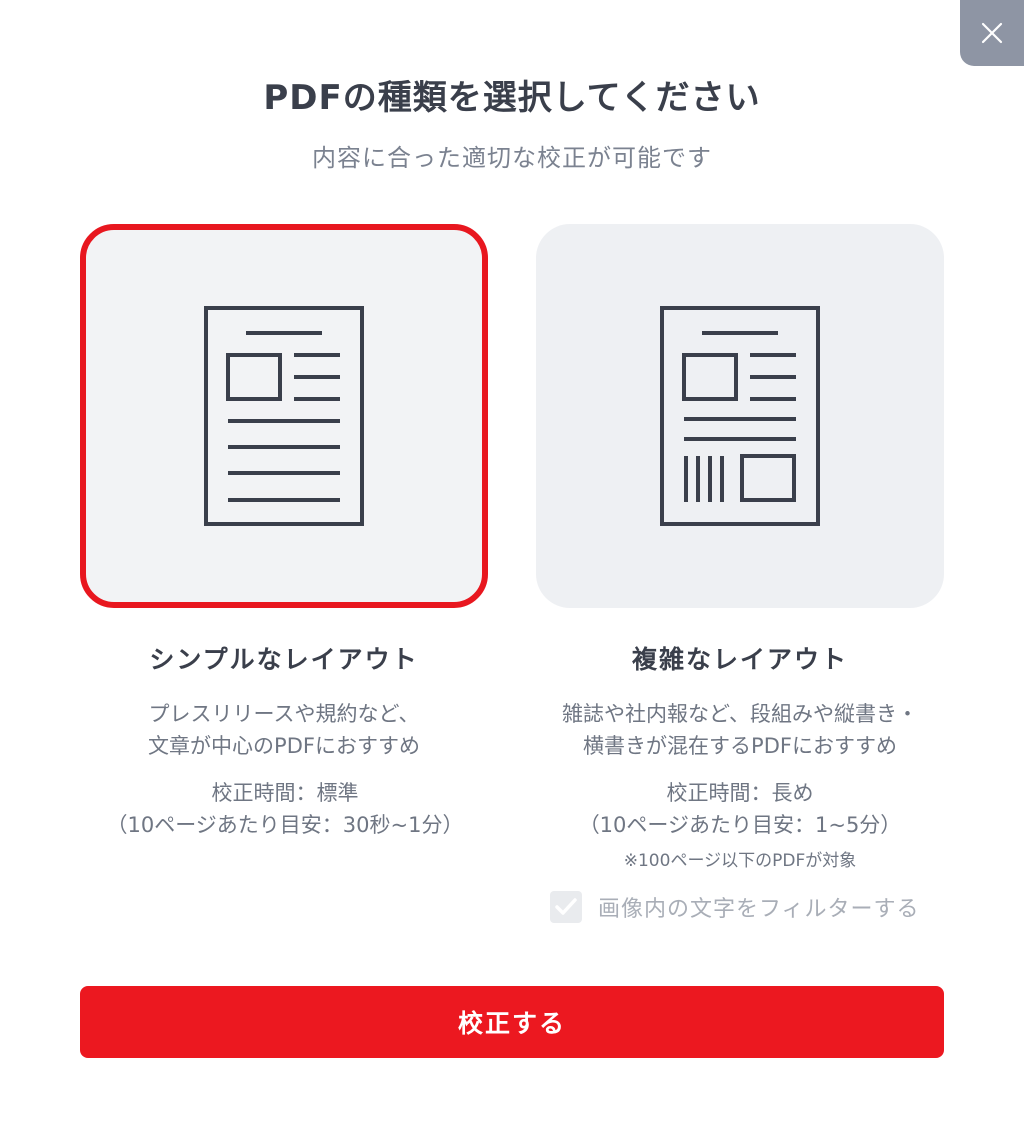 This screenshot has height=1138, width=1024. I want to click on simple-layout-card, so click(284, 416).